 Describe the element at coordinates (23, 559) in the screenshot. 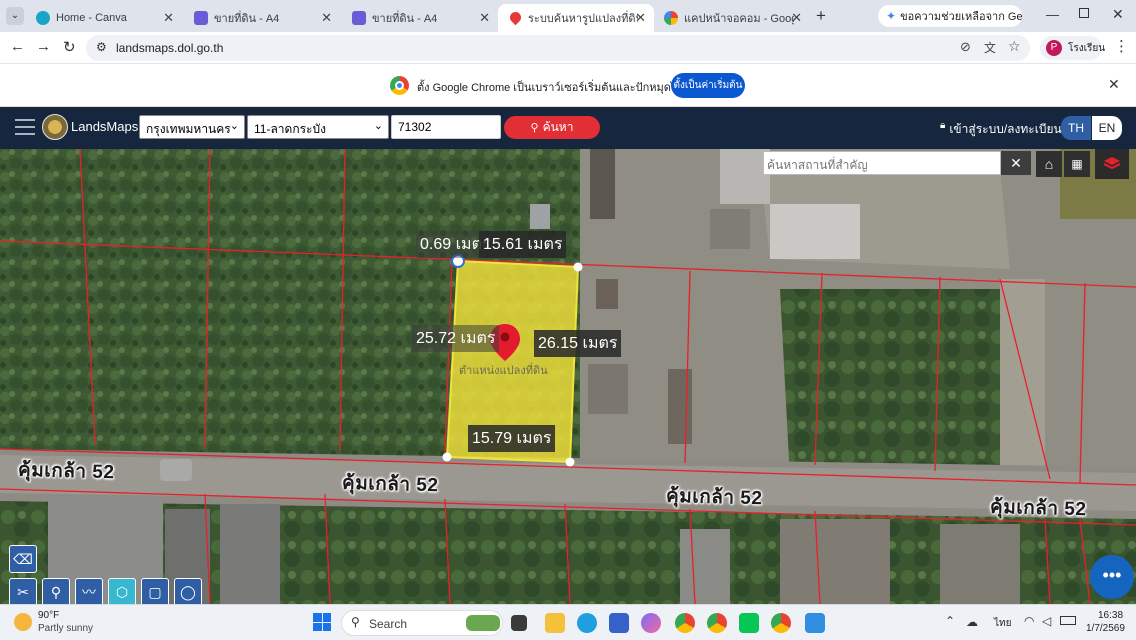

I see `eraser-tool-button: ⌫` at that location.